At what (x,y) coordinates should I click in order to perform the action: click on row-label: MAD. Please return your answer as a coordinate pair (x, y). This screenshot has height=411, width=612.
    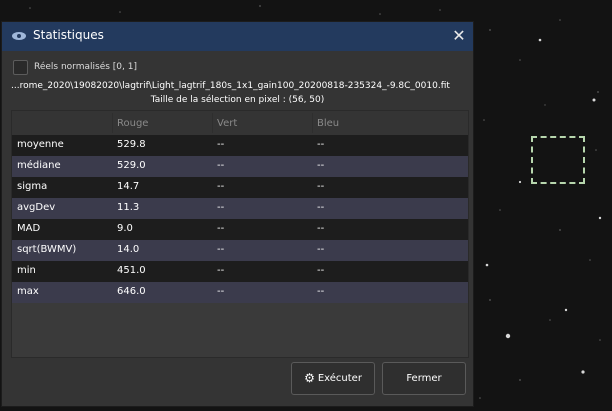
    Looking at the image, I should click on (29, 228).